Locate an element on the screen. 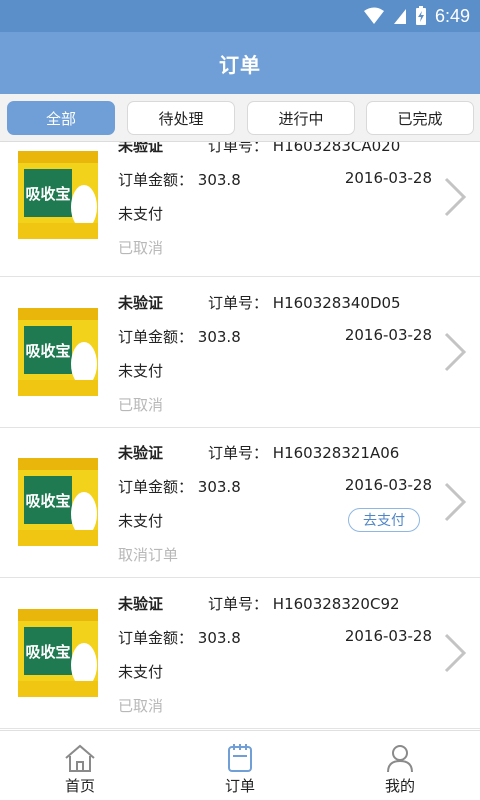  order-number-value: H160328320C92 is located at coordinates (336, 604).